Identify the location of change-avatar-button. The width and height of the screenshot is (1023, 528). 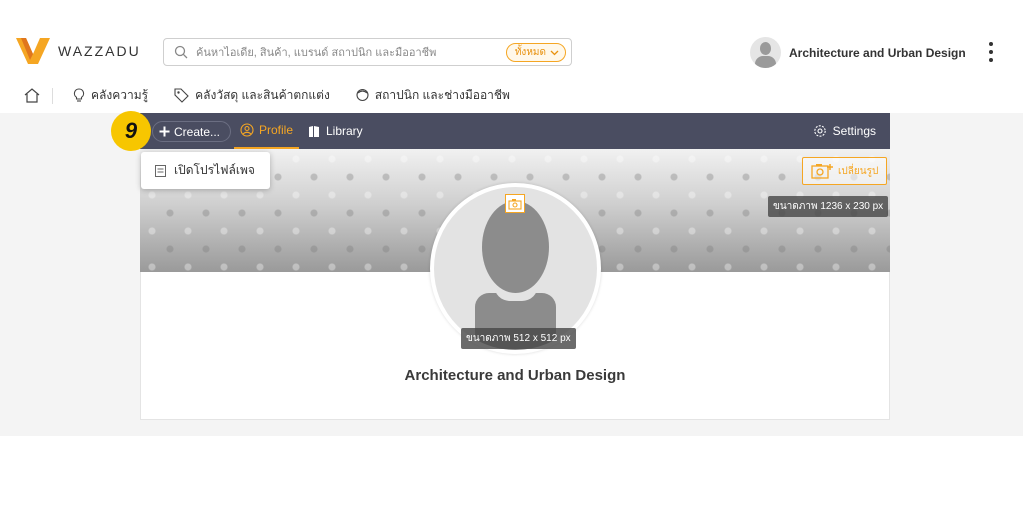
(515, 203).